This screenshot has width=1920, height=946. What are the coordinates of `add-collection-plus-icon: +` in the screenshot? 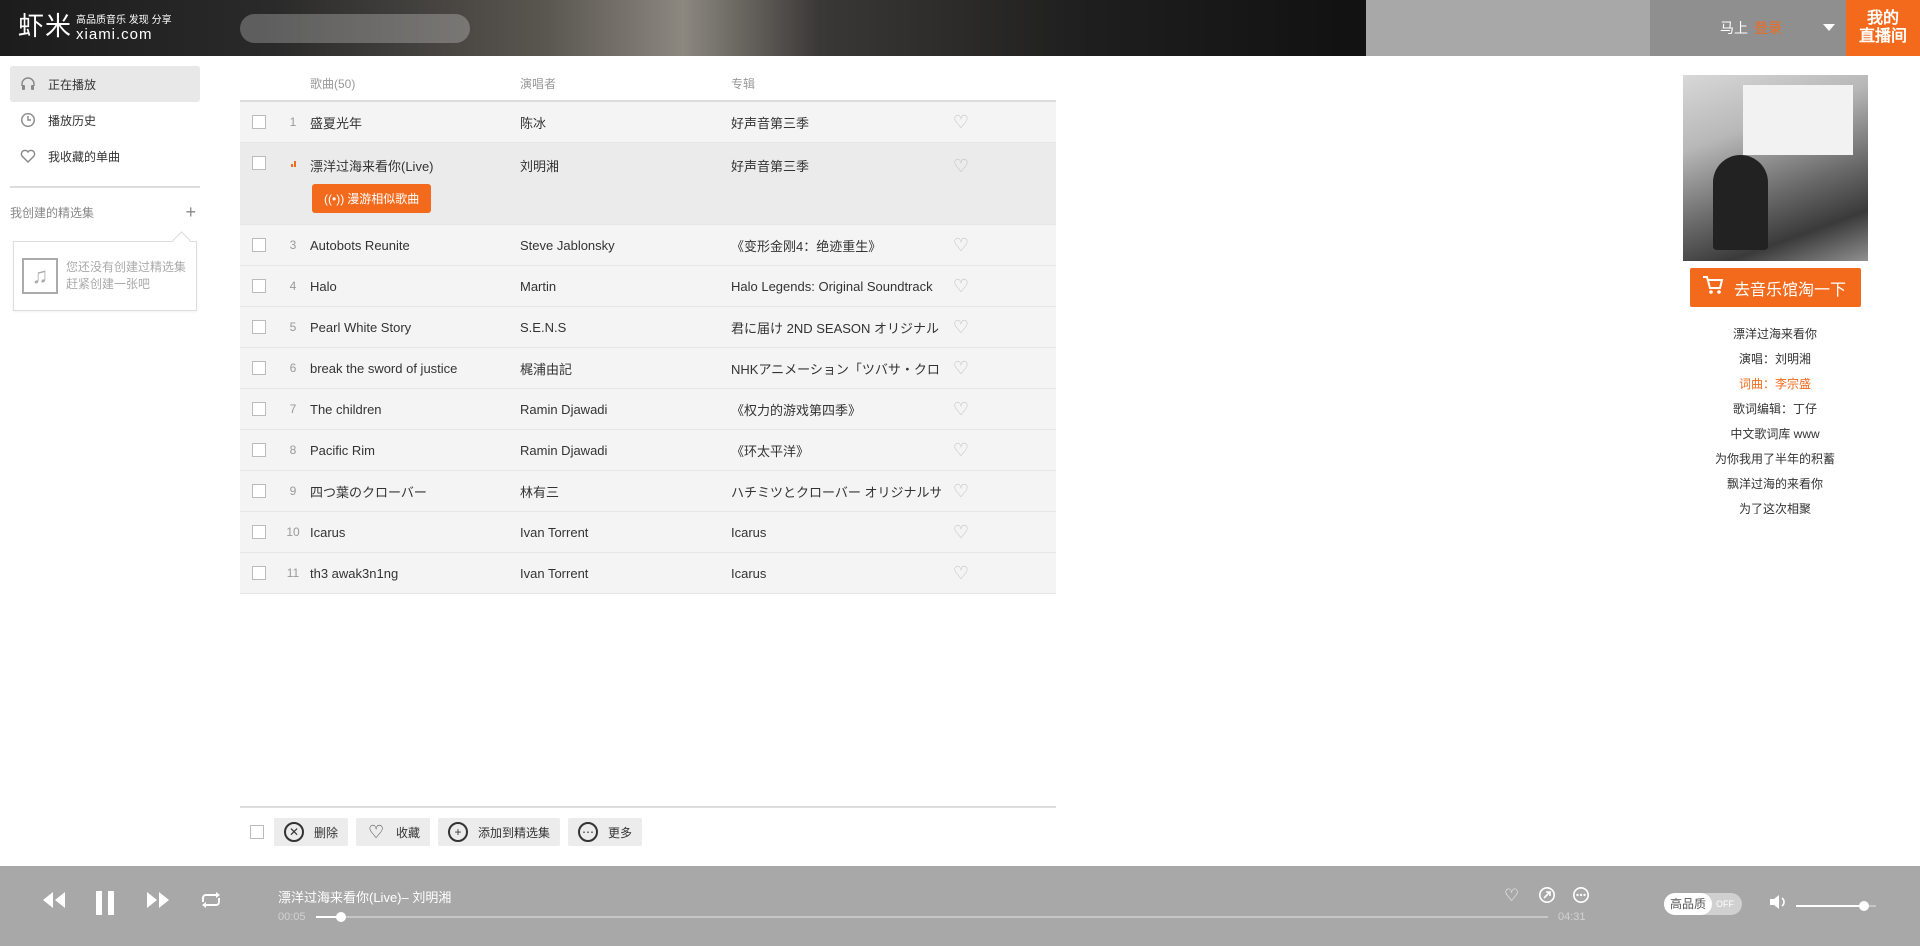 It's located at (190, 212).